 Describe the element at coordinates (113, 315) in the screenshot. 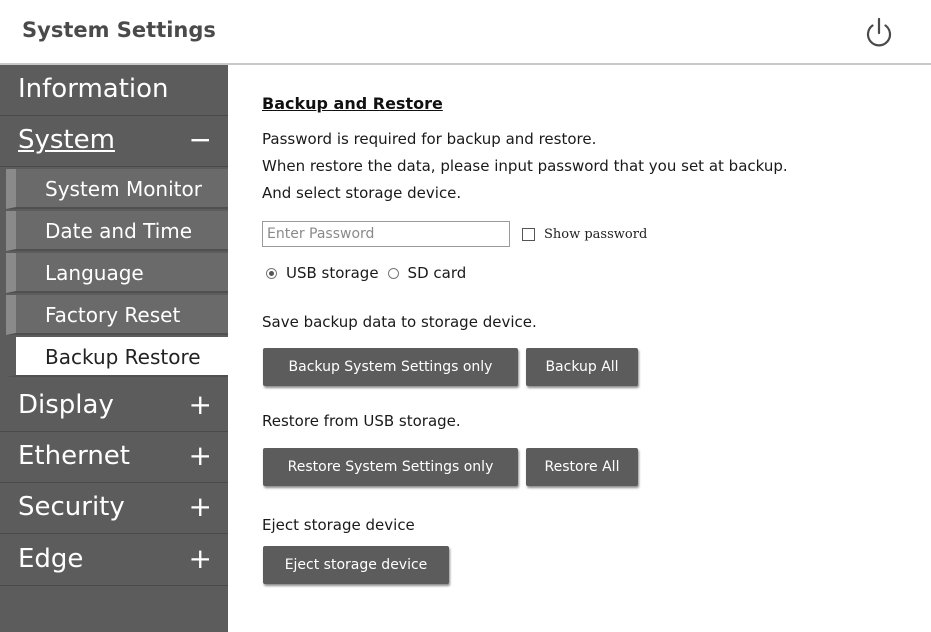

I see `sidebar-subitem-label: Factory Reset` at that location.